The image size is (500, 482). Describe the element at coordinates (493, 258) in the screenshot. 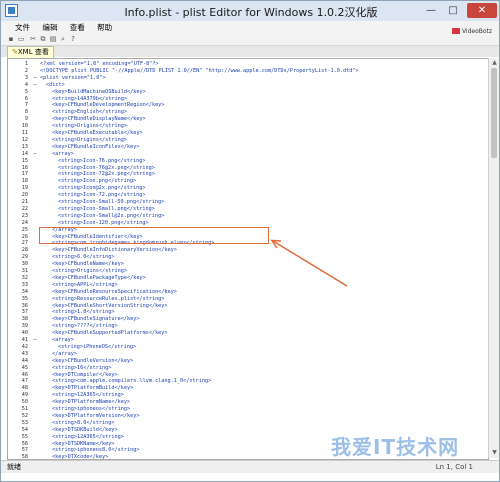

I see `vertical-scrollbar: ▲ ▼` at that location.